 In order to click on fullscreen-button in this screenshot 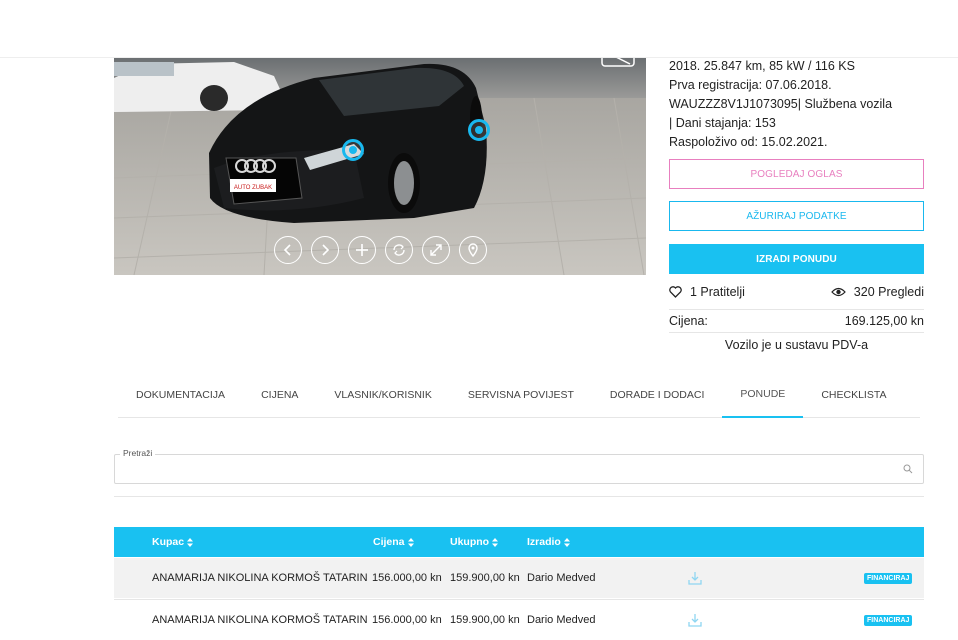, I will do `click(436, 250)`.